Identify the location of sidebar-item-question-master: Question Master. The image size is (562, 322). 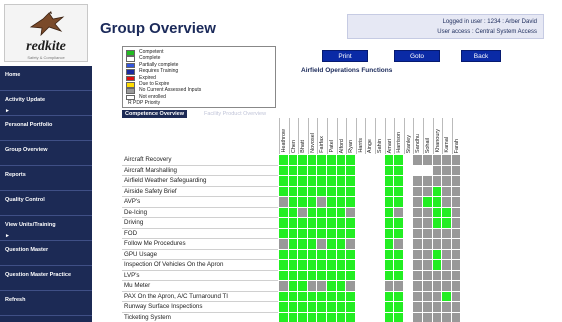
(46, 253).